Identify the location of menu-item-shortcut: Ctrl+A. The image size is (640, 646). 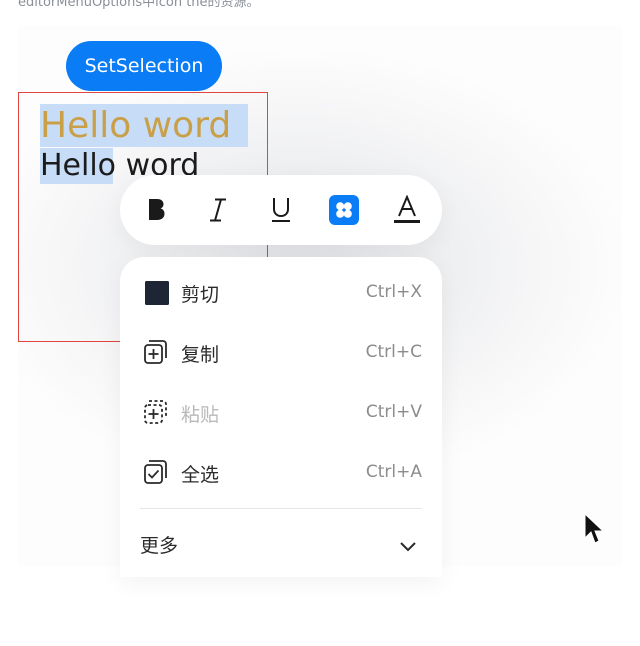
(393, 472).